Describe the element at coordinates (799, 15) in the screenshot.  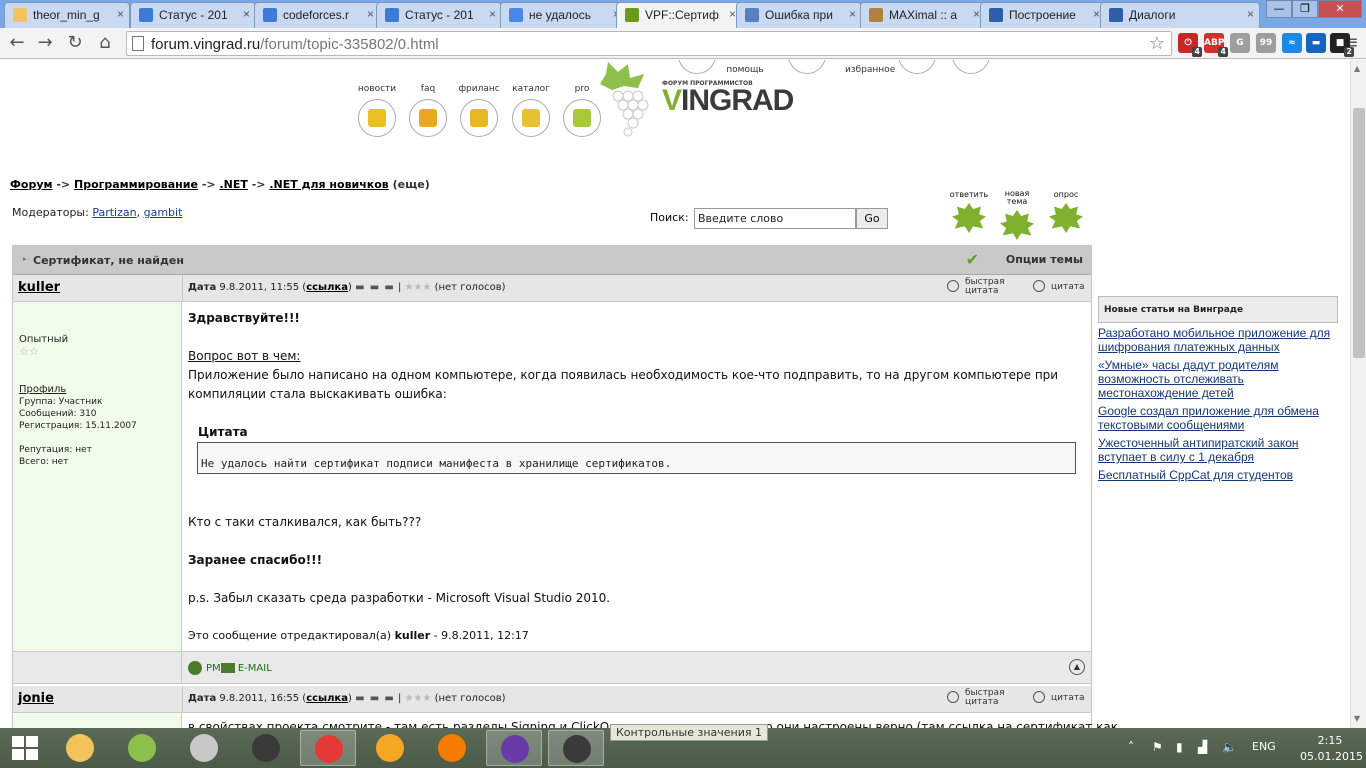
I see `browser-tab: Ошибка при ×` at that location.